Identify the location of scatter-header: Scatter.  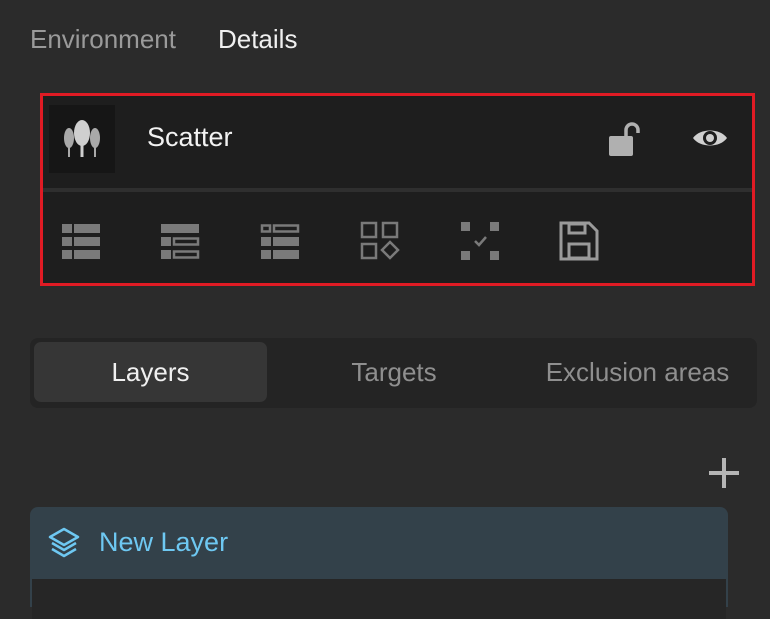
(397, 142).